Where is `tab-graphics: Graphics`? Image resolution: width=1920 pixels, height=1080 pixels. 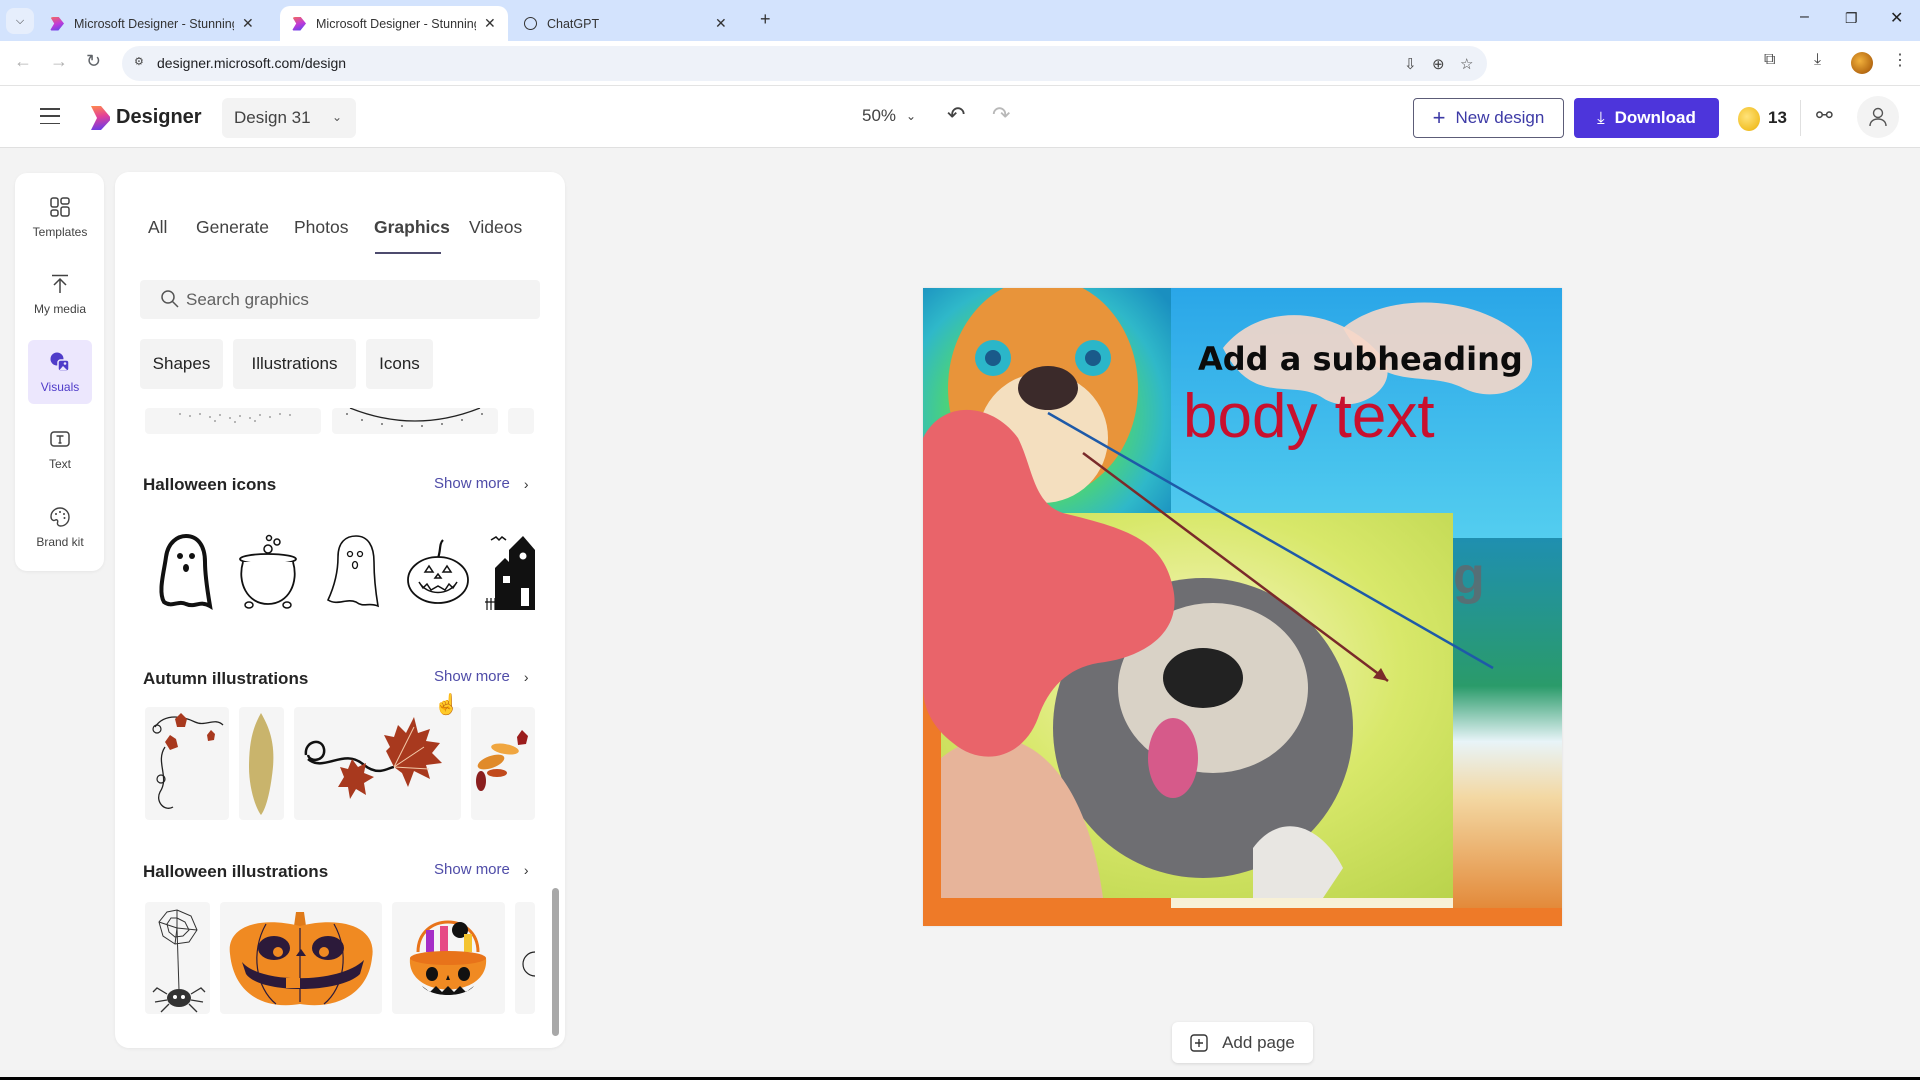 tab-graphics: Graphics is located at coordinates (412, 227).